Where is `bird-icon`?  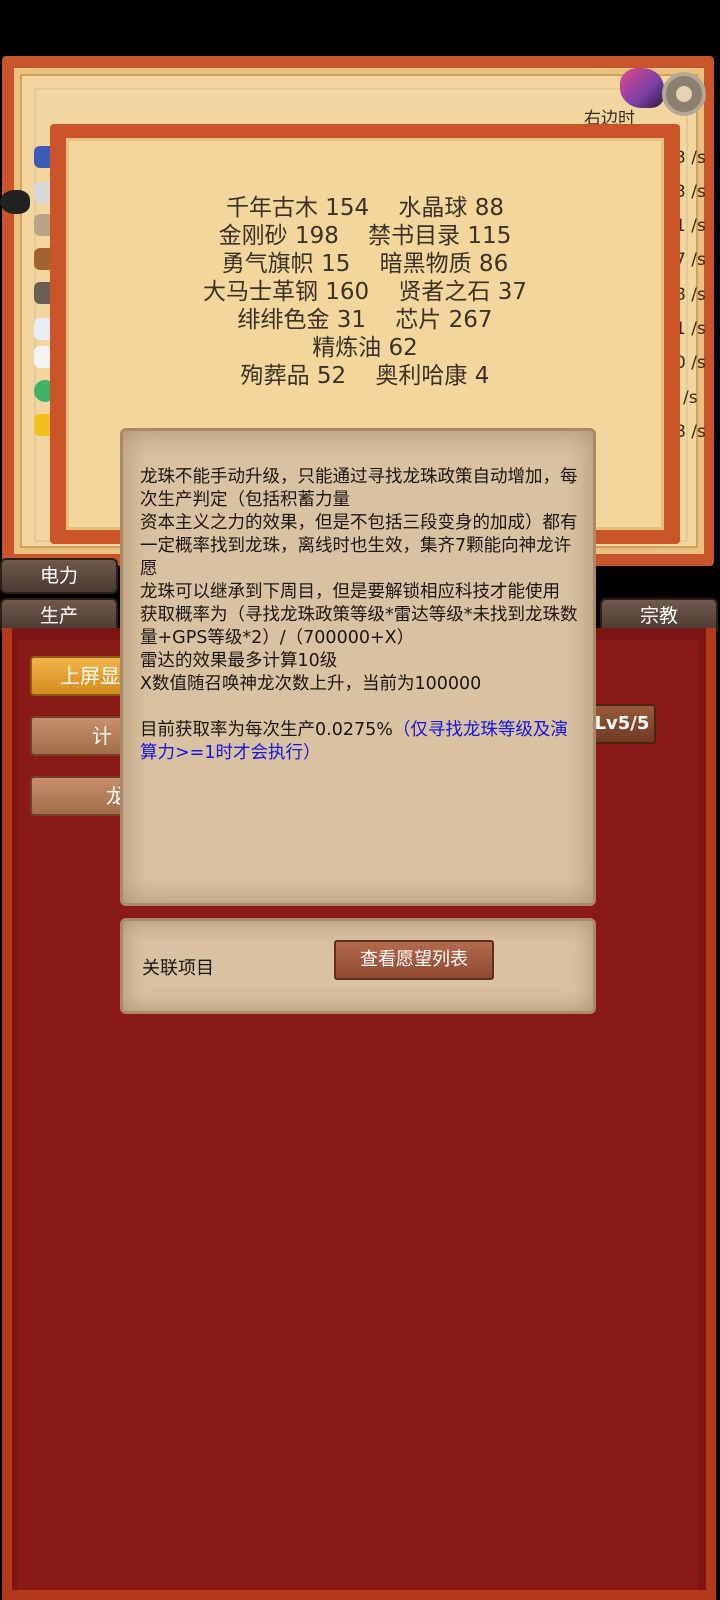
bird-icon is located at coordinates (15, 202).